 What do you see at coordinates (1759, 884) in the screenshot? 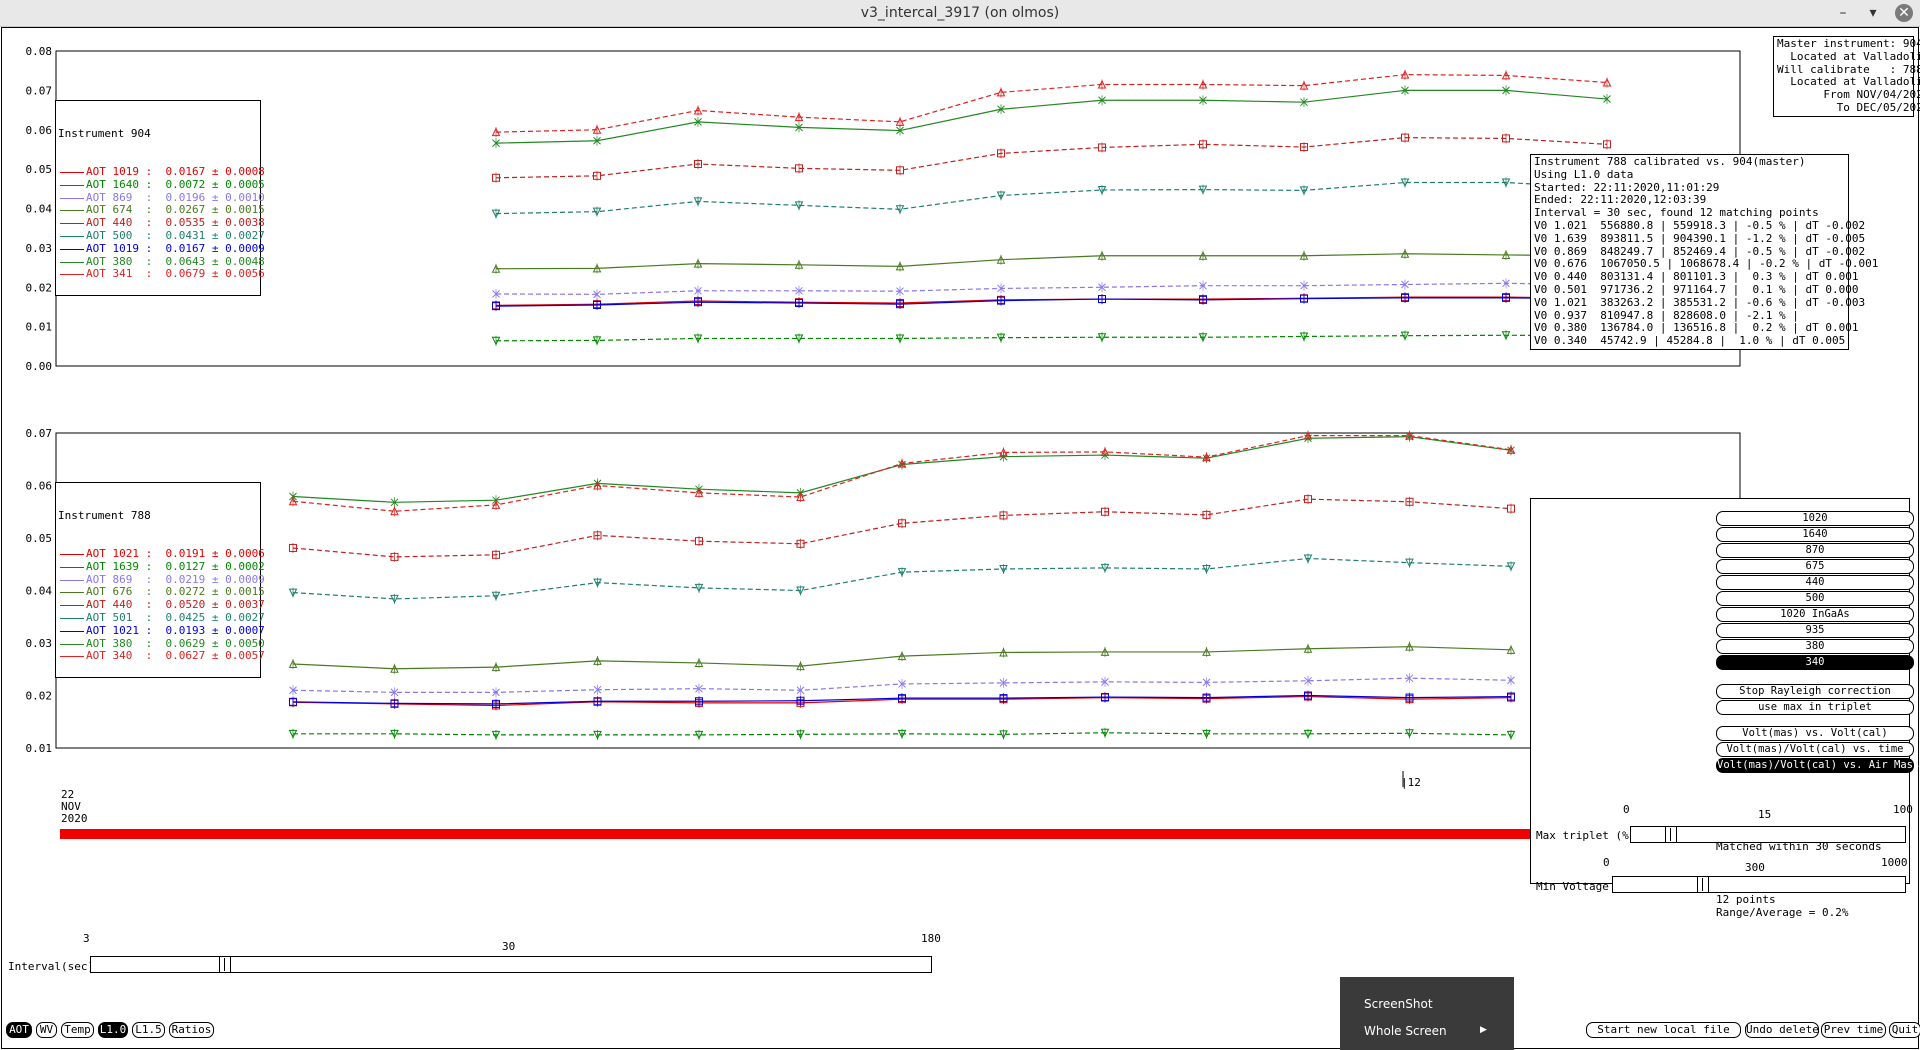
I see `min-voltage-slider` at bounding box center [1759, 884].